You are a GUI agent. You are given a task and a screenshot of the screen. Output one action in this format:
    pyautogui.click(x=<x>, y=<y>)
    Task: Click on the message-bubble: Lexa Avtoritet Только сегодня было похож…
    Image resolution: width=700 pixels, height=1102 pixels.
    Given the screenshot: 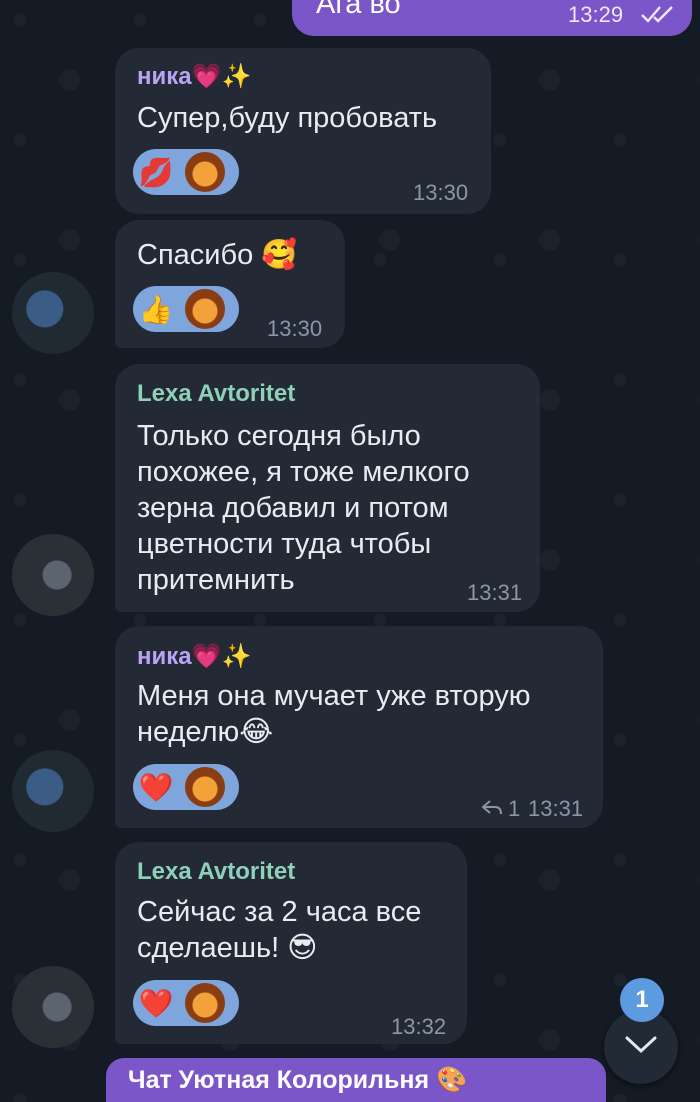 What is the action you would take?
    pyautogui.click(x=327, y=488)
    